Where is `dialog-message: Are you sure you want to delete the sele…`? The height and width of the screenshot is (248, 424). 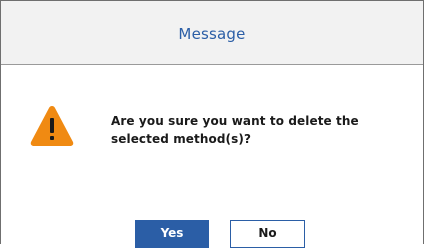 dialog-message: Are you sure you want to delete the sele… is located at coordinates (235, 130).